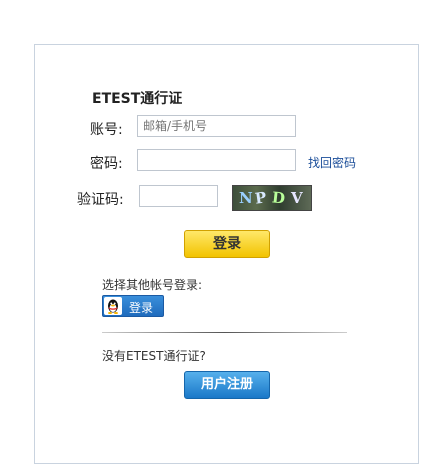  What do you see at coordinates (100, 200) in the screenshot?
I see `captcha-label: 验证码:` at bounding box center [100, 200].